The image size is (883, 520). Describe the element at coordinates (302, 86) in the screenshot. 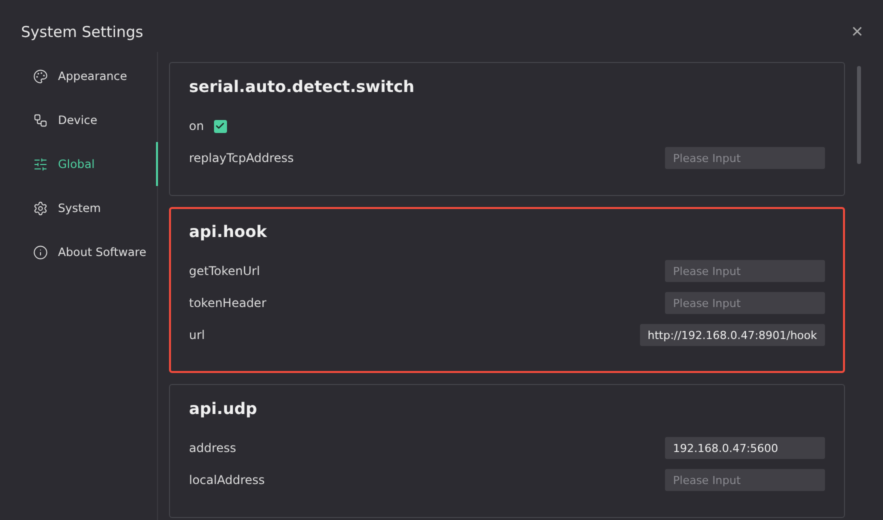

I see `card-title: serial.auto.detect.switch` at that location.